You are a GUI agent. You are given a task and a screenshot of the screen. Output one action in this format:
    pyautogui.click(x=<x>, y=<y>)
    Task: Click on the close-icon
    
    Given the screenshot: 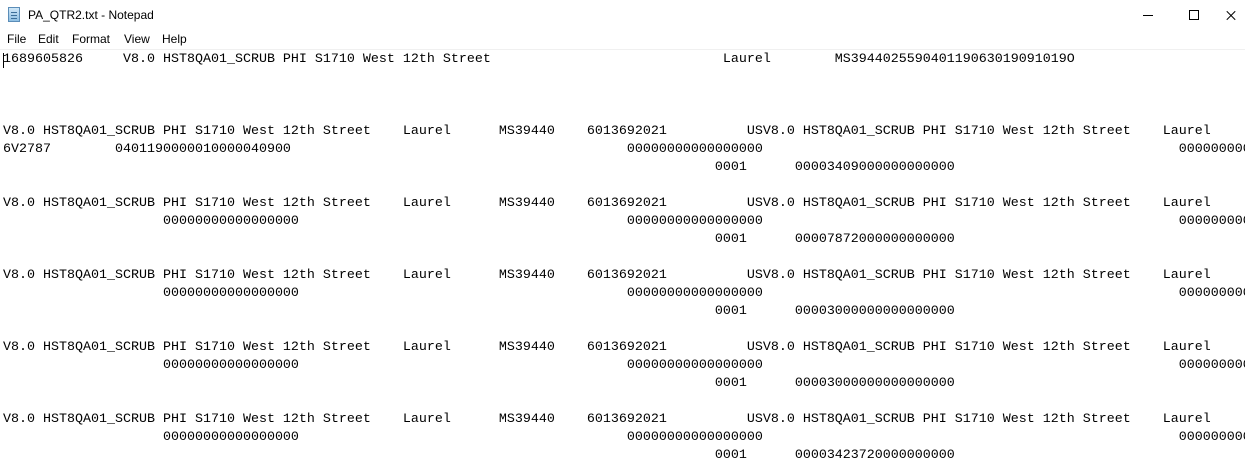 What is the action you would take?
    pyautogui.click(x=1231, y=15)
    